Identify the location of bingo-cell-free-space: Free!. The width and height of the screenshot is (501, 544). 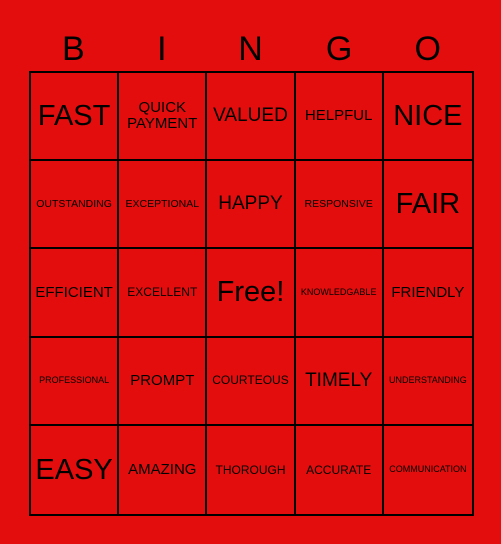
(251, 293).